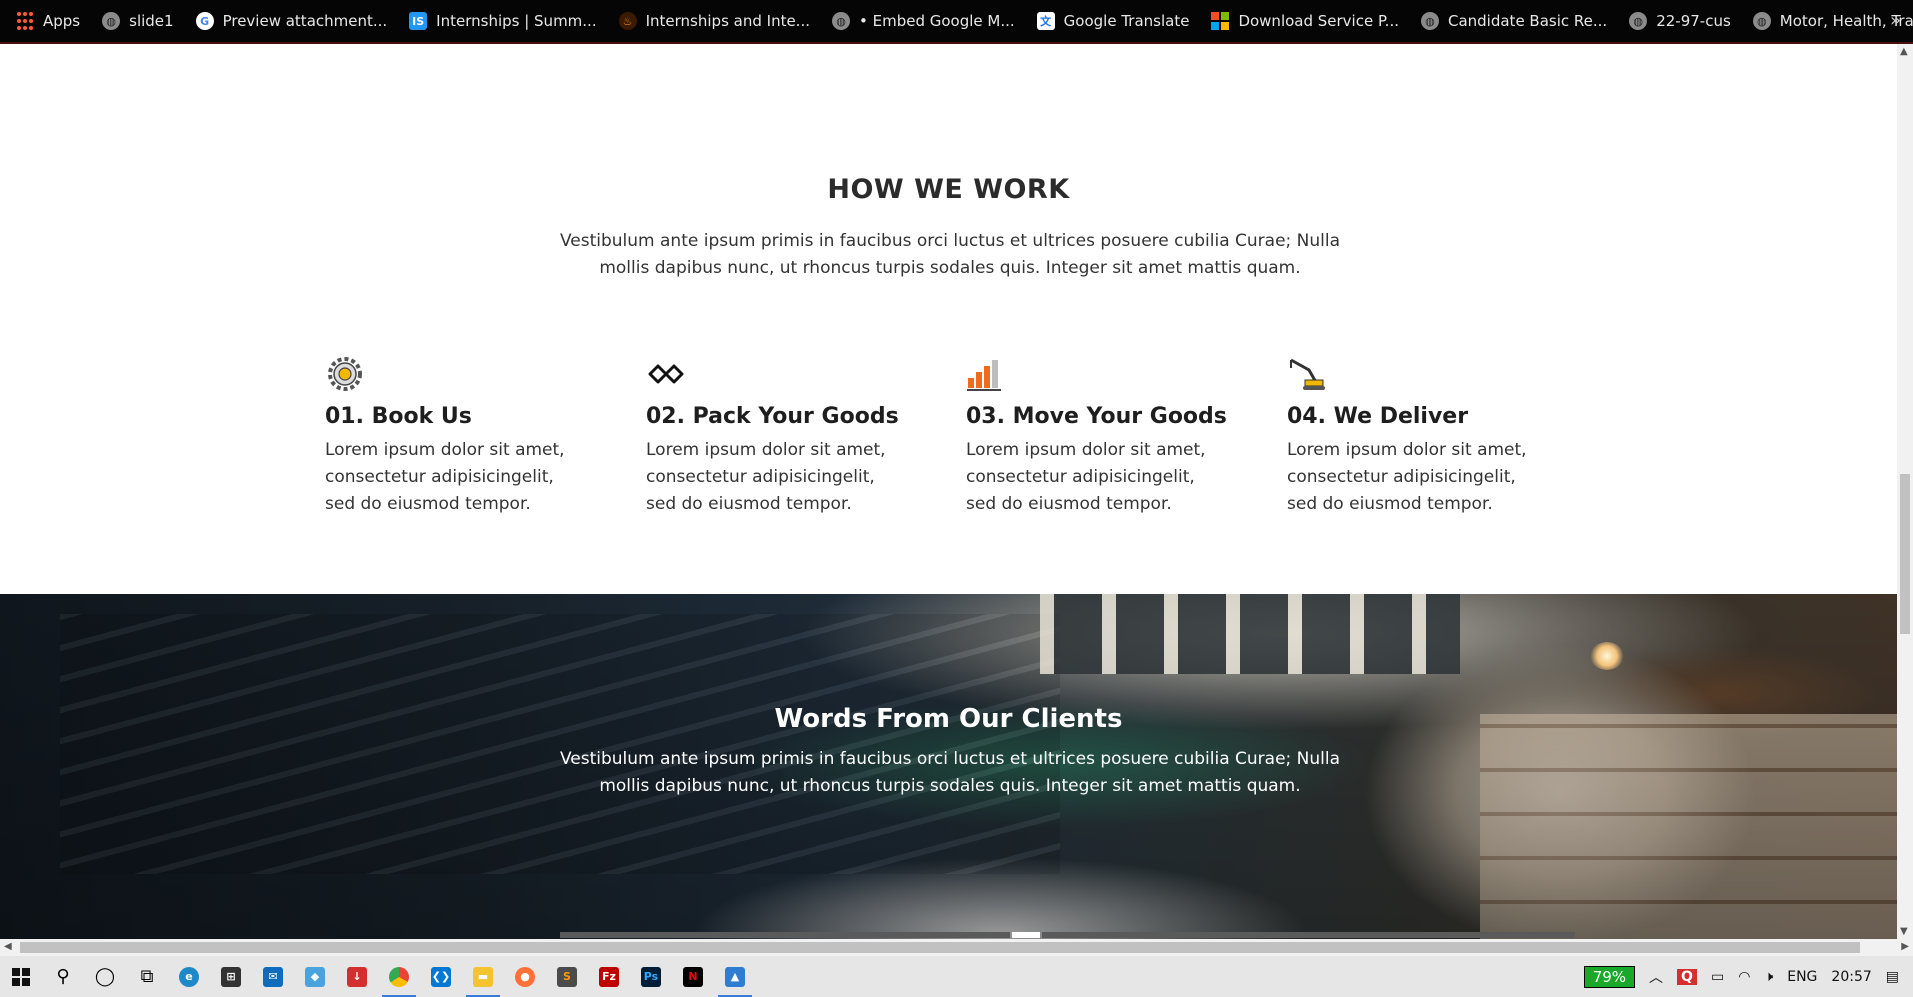 Image resolution: width=1913 pixels, height=997 pixels. I want to click on download-icon: ↓, so click(357, 976).